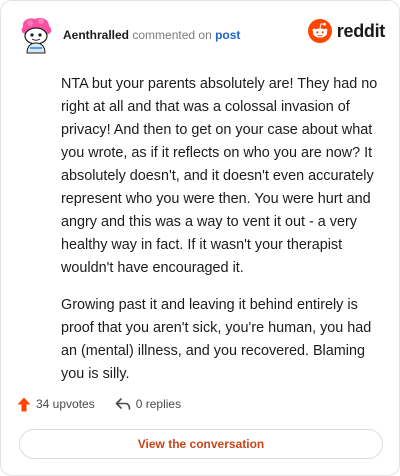 This screenshot has width=400, height=476. Describe the element at coordinates (319, 31) in the screenshot. I see `reddit-snoo-icon` at that location.